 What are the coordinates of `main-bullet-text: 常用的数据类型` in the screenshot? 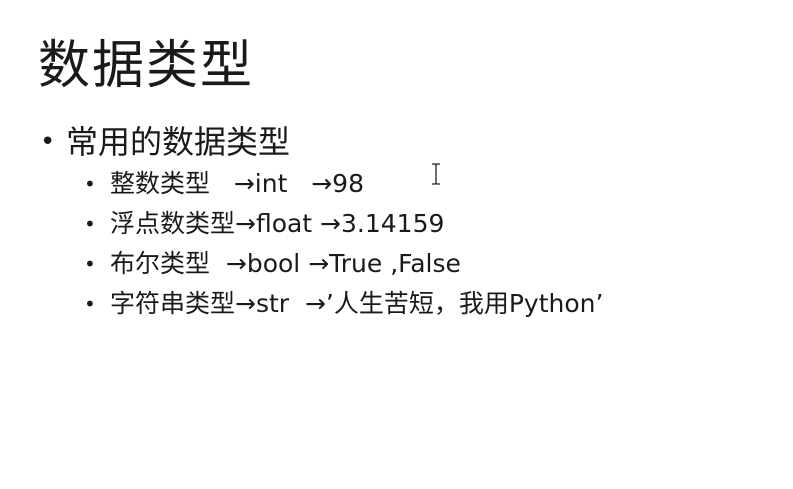 It's located at (178, 142).